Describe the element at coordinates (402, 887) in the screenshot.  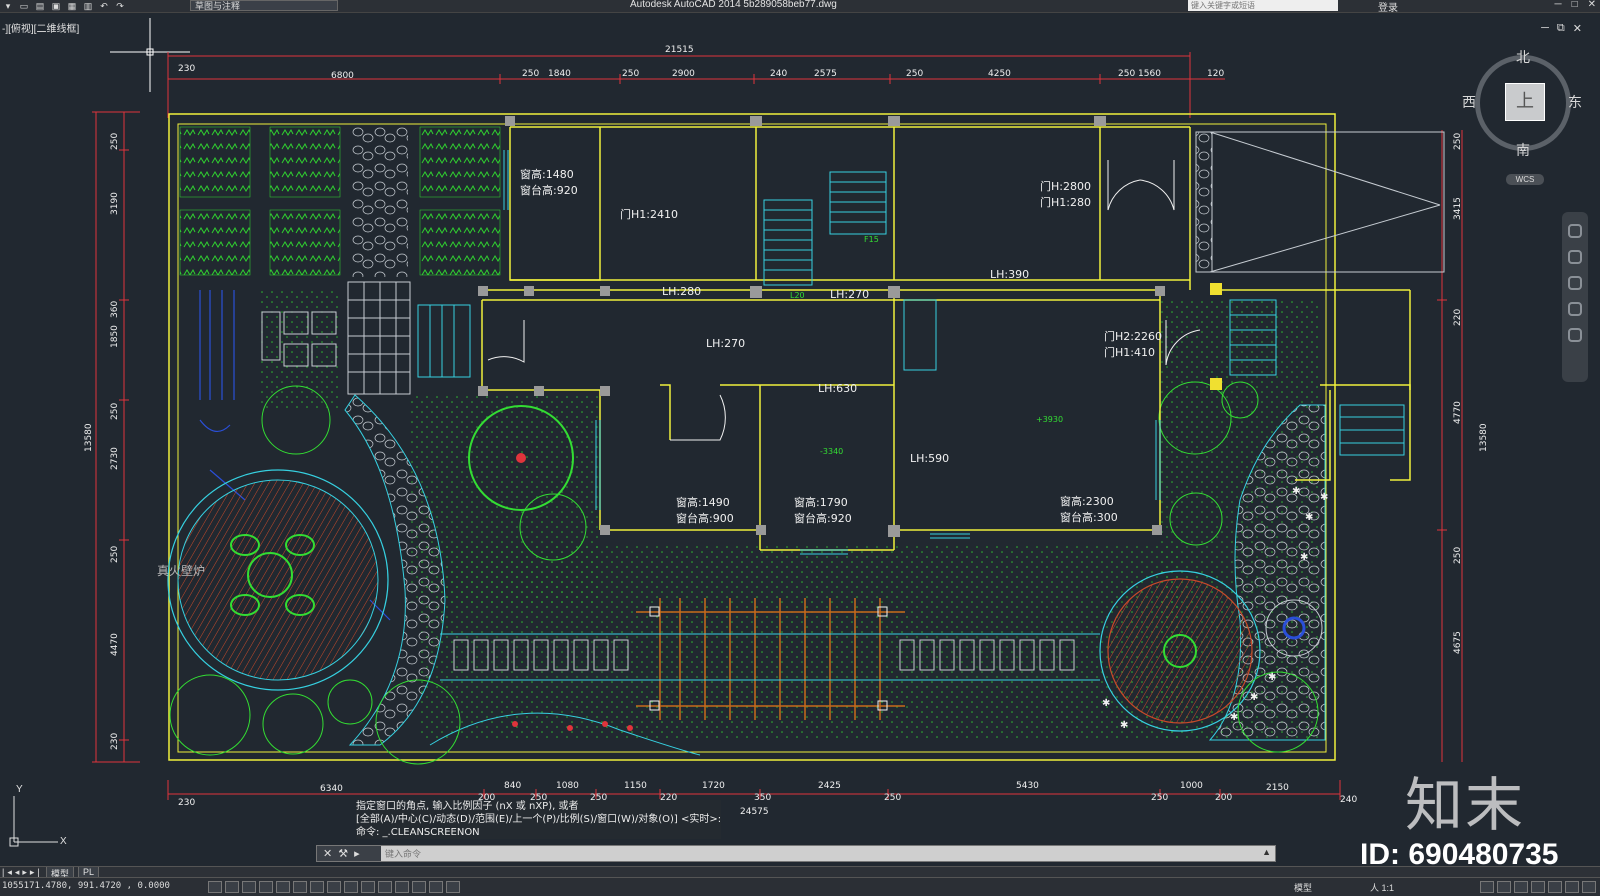
I see `transparency-icon` at that location.